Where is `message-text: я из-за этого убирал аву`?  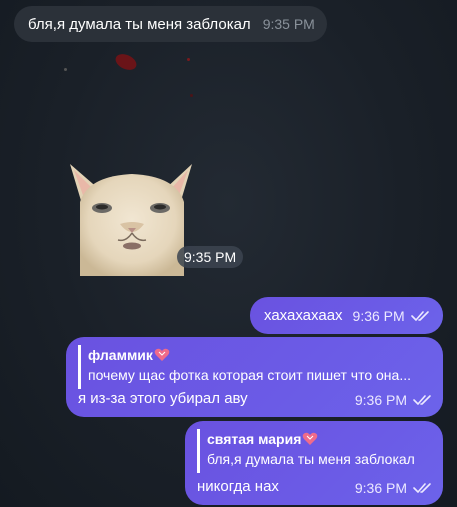 message-text: я из-за этого убирал аву is located at coordinates (163, 398).